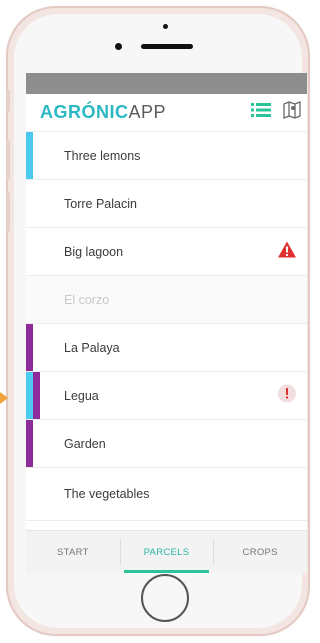  I want to click on tab-label: PARCELS, so click(166, 552).